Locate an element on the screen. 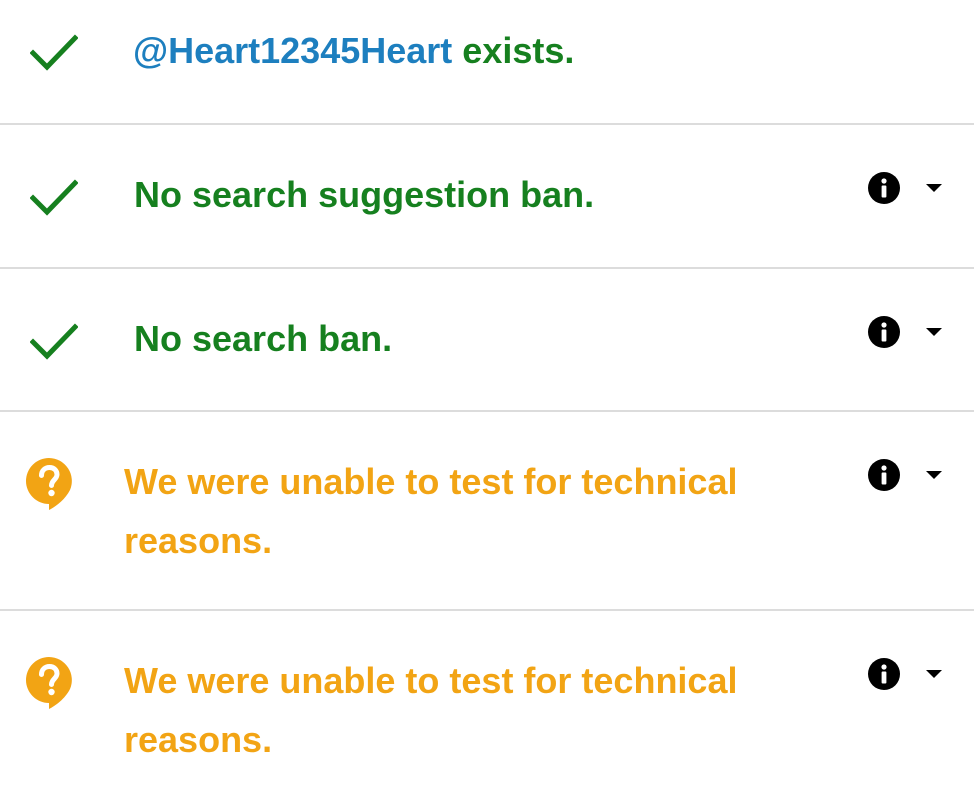 The image size is (974, 786). search-suggestion-ban-text: No search suggestion ban. is located at coordinates (364, 194).